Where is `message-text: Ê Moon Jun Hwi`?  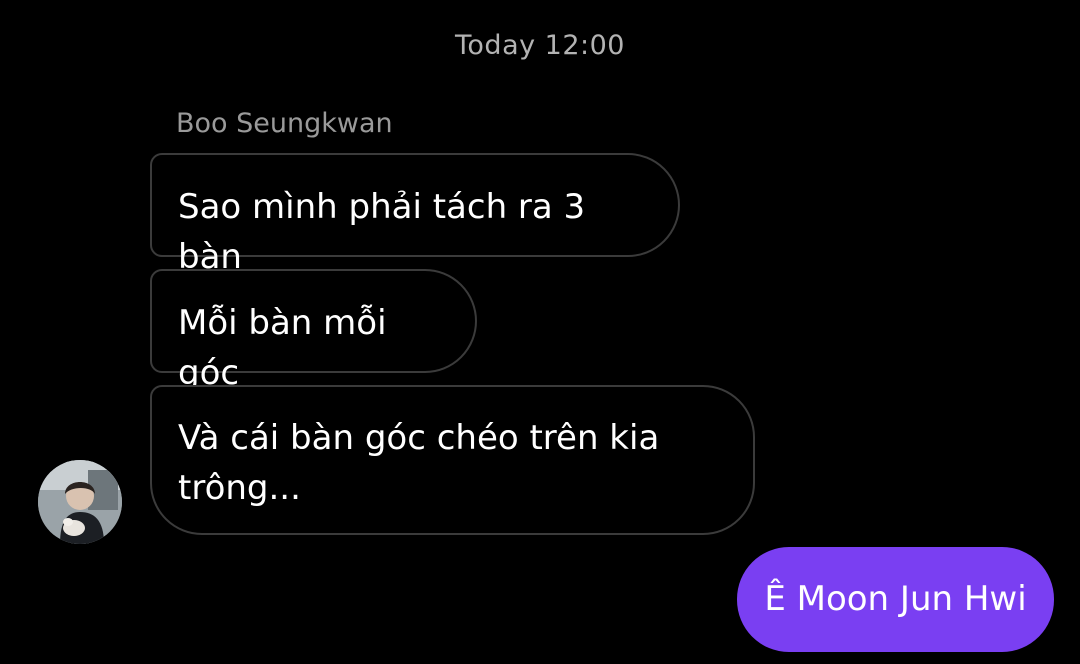 message-text: Ê Moon Jun Hwi is located at coordinates (895, 599).